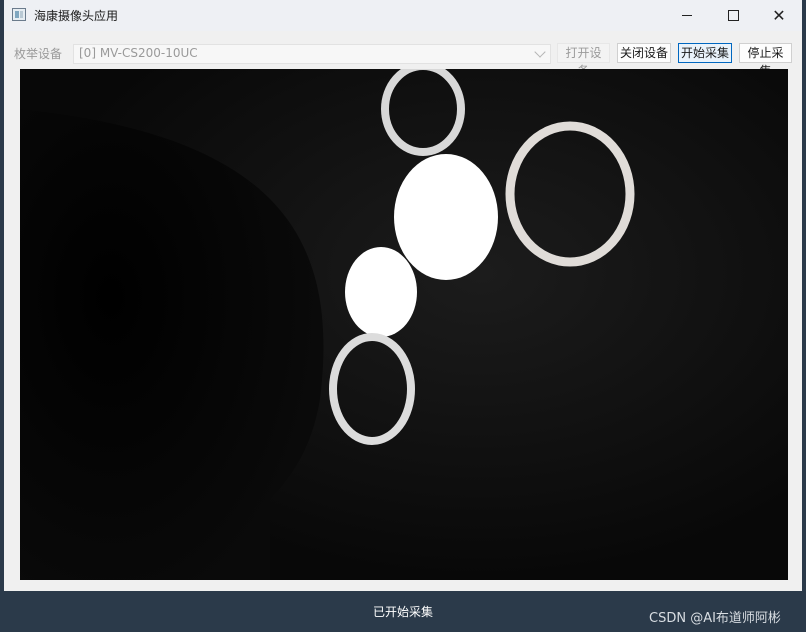  What do you see at coordinates (644, 53) in the screenshot?
I see `close-device-button: 关闭设备` at bounding box center [644, 53].